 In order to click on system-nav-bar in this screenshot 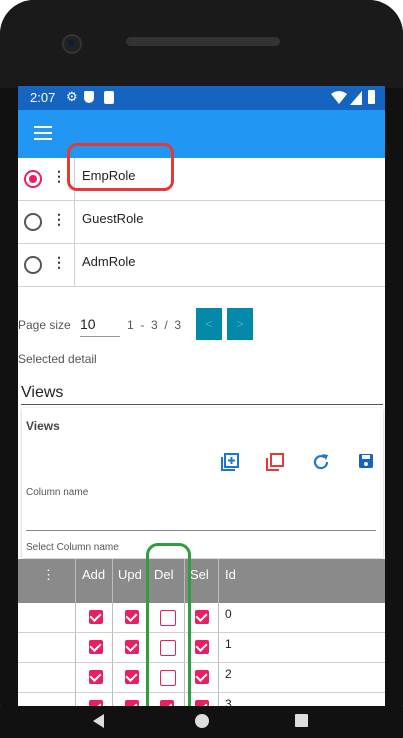, I will do `click(201, 722)`.